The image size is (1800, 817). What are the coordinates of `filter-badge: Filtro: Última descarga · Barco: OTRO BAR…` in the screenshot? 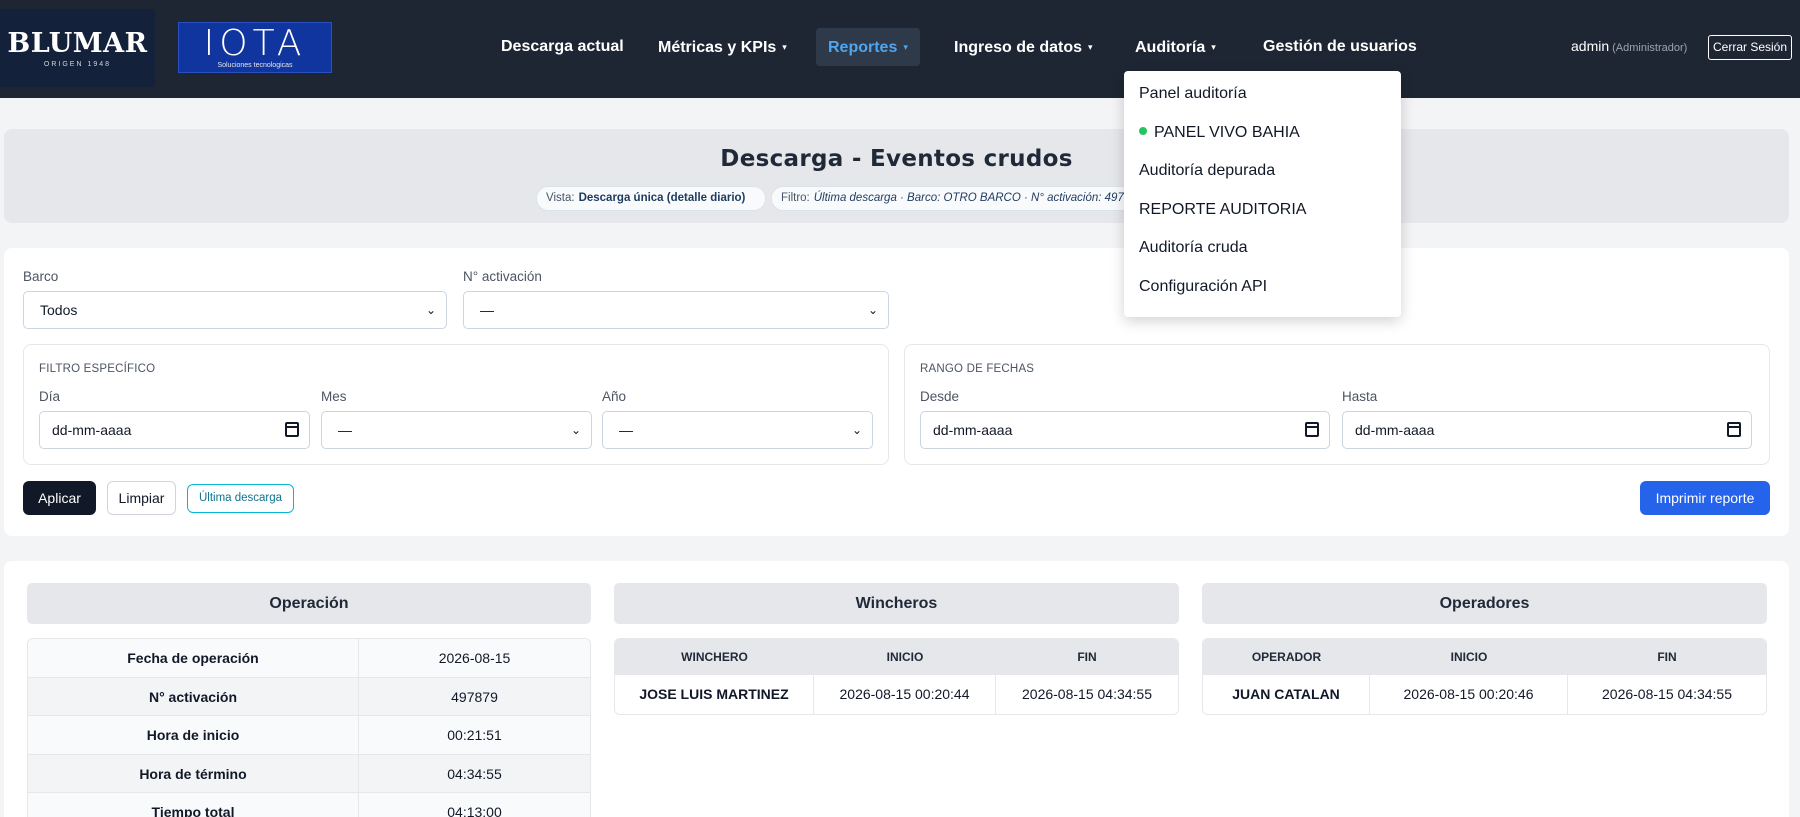 It's located at (953, 198).